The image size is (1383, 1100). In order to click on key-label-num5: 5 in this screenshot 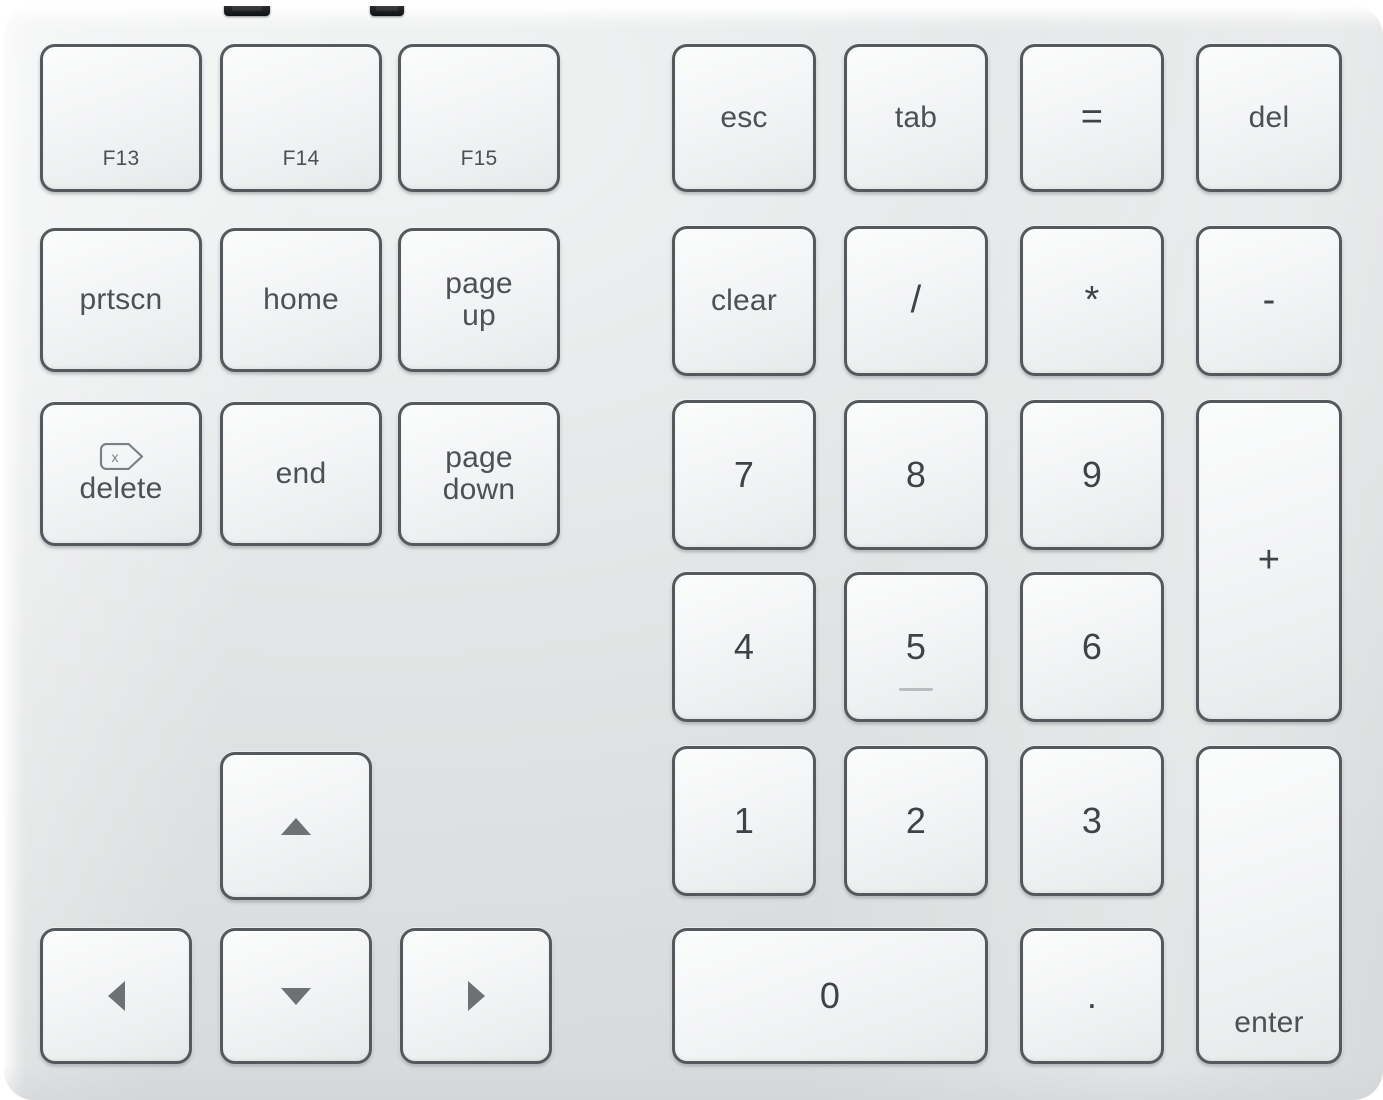, I will do `click(916, 646)`.